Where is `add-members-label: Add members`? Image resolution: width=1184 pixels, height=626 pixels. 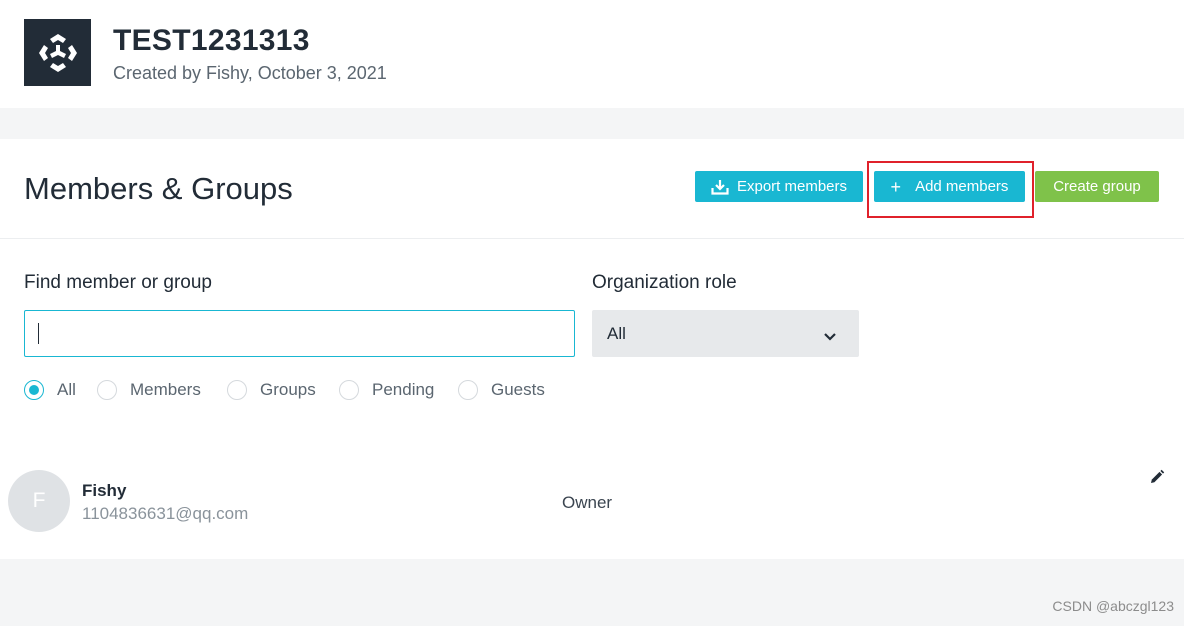
add-members-label: Add members is located at coordinates (962, 186).